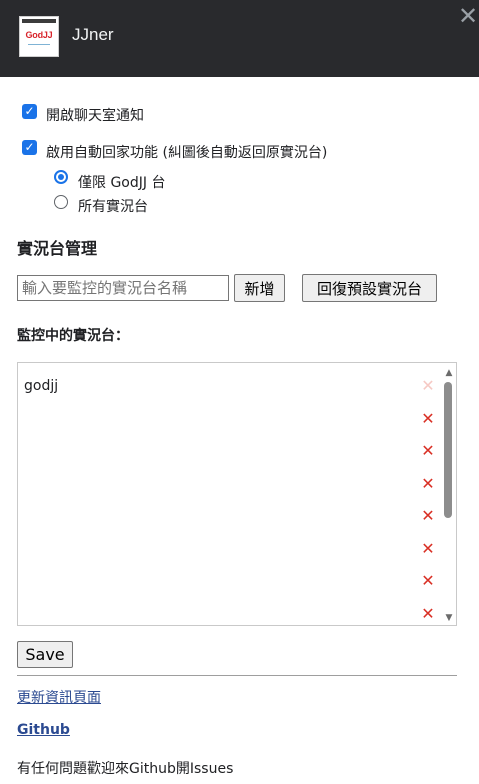 The height and width of the screenshot is (784, 479). What do you see at coordinates (73, 336) in the screenshot?
I see `monitor-title: 監控中的實況台：` at bounding box center [73, 336].